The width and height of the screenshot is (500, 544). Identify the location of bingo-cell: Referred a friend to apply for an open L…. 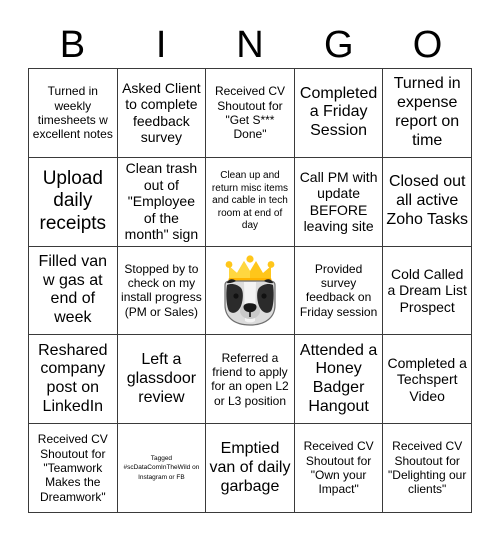
(250, 380).